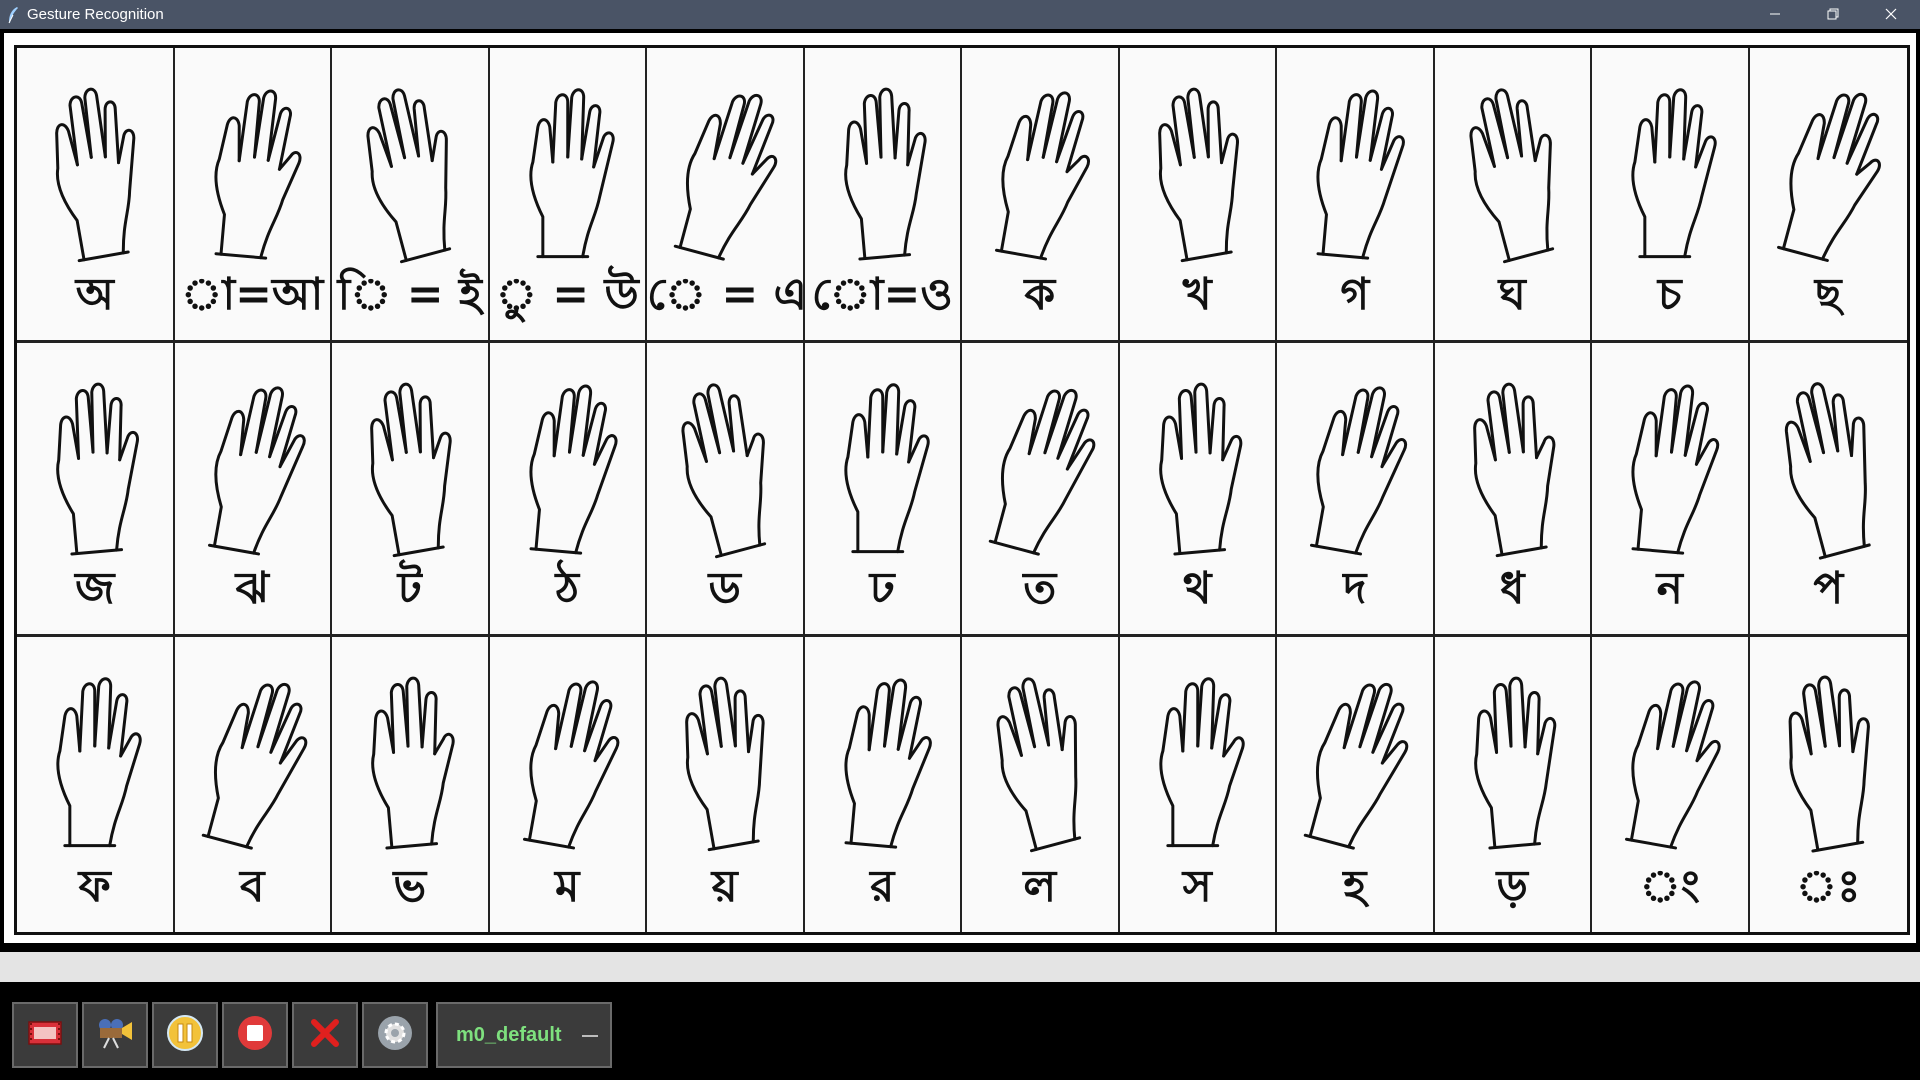  I want to click on sign-cell: ঃ, so click(1829, 784).